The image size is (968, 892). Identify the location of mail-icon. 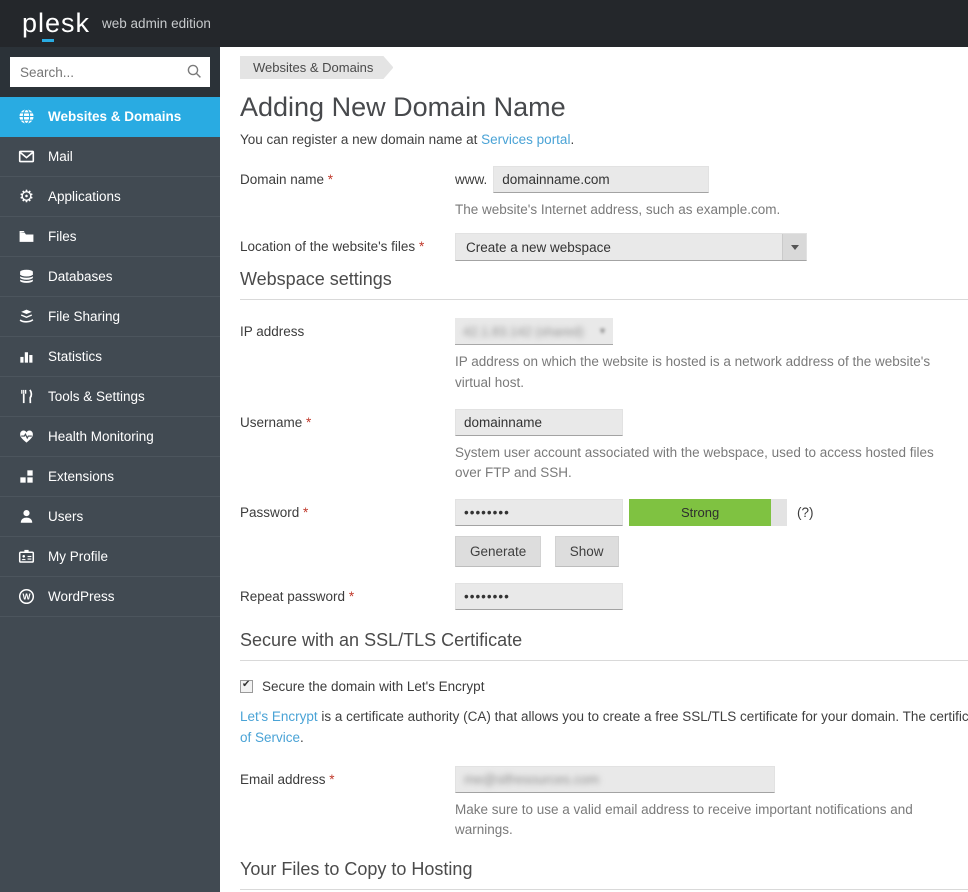
(26, 156).